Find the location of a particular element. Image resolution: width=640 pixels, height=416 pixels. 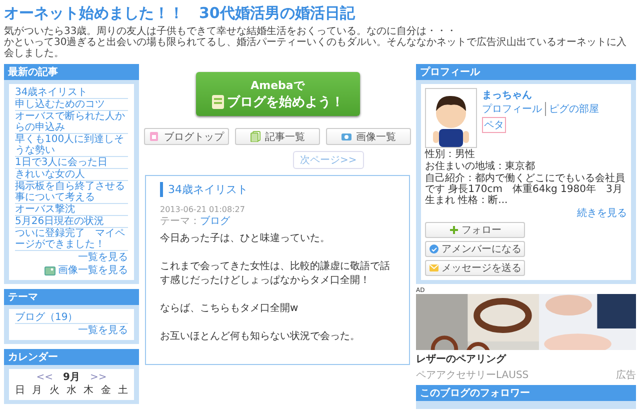

weekday-label: 土 is located at coordinates (123, 391).